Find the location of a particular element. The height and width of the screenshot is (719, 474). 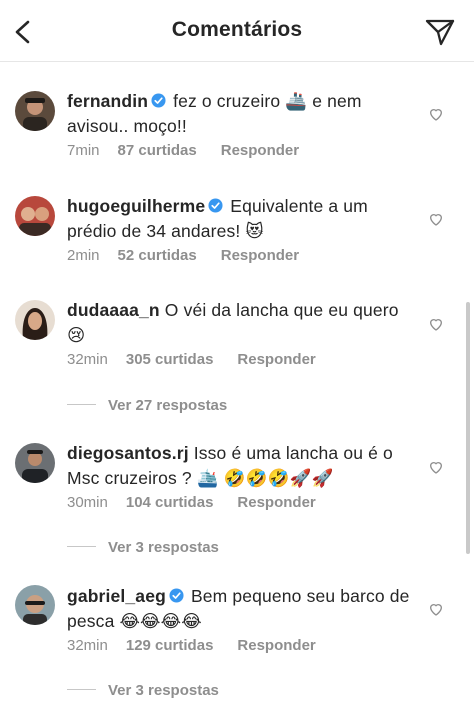

comment-username: diegosantos.rj is located at coordinates (128, 453).